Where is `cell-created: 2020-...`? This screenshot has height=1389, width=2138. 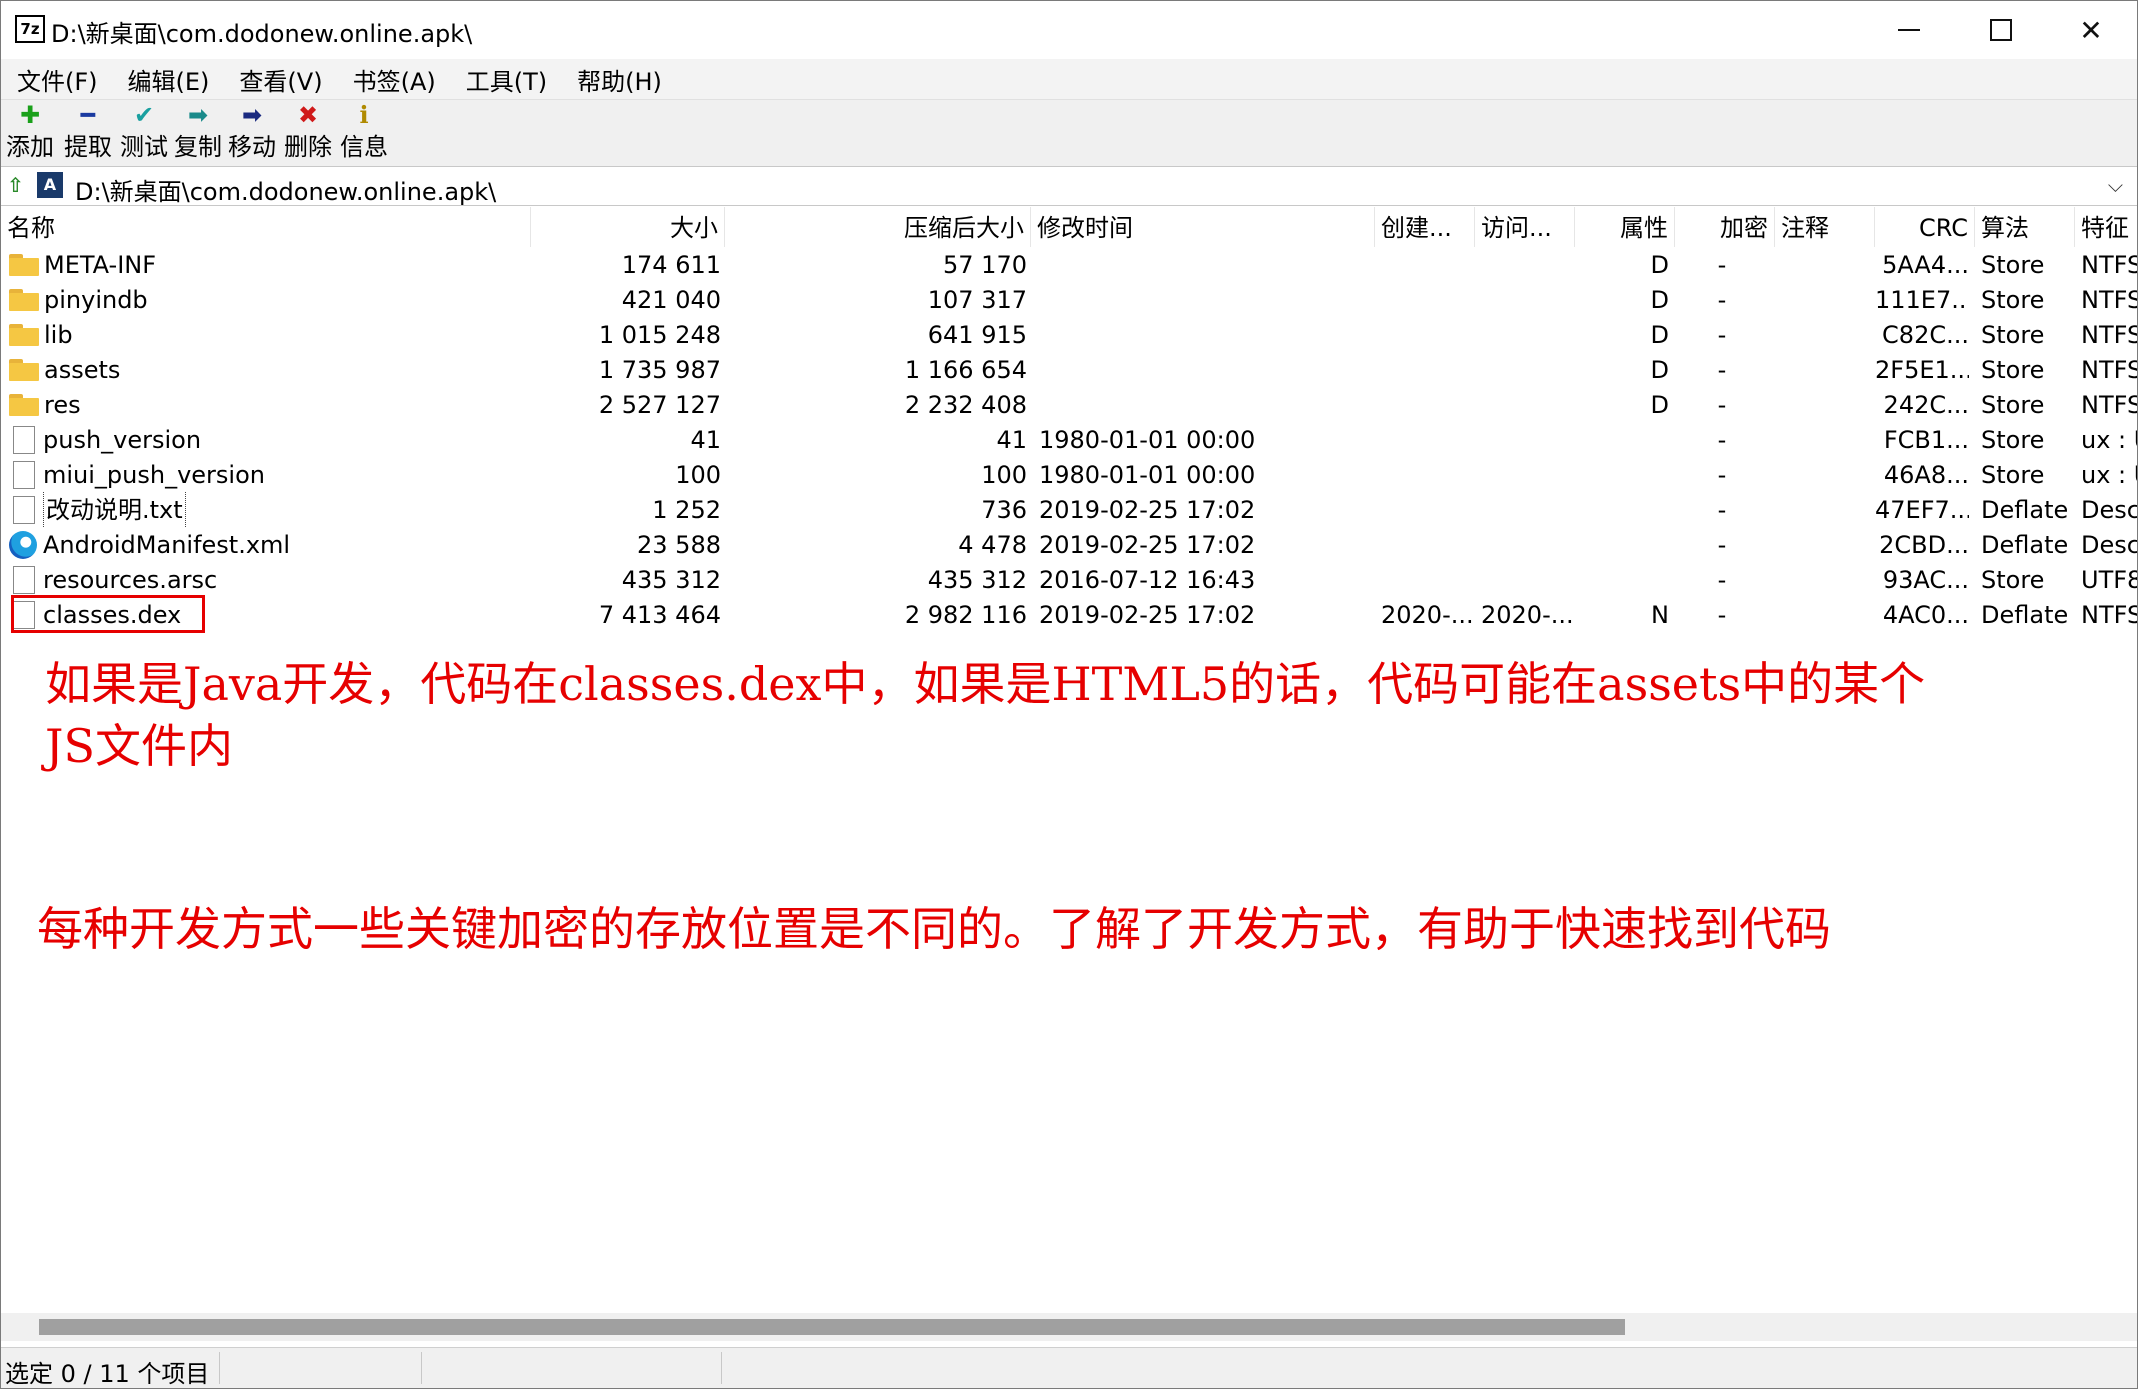 cell-created: 2020-... is located at coordinates (1427, 615).